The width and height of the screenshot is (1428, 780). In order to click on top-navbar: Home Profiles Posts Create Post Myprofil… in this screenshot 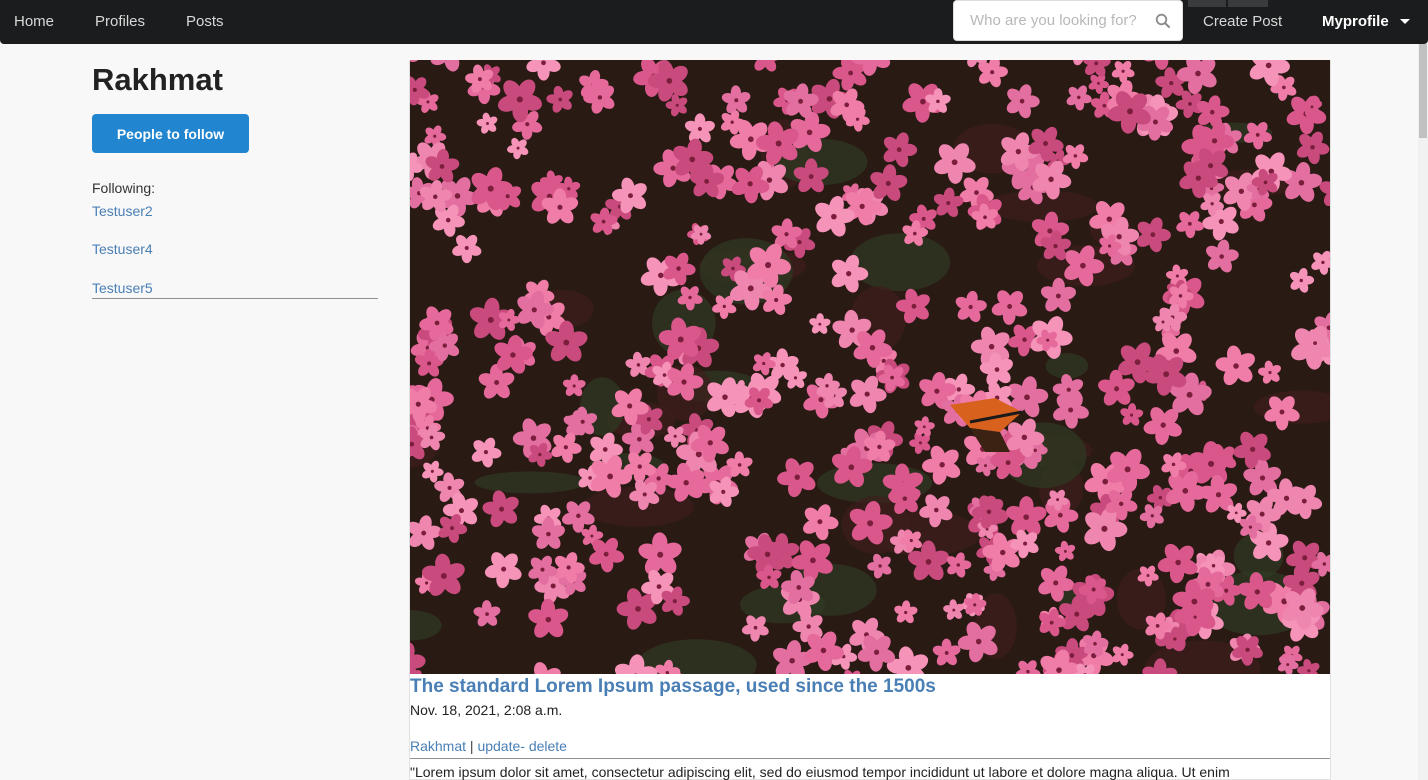, I will do `click(714, 22)`.